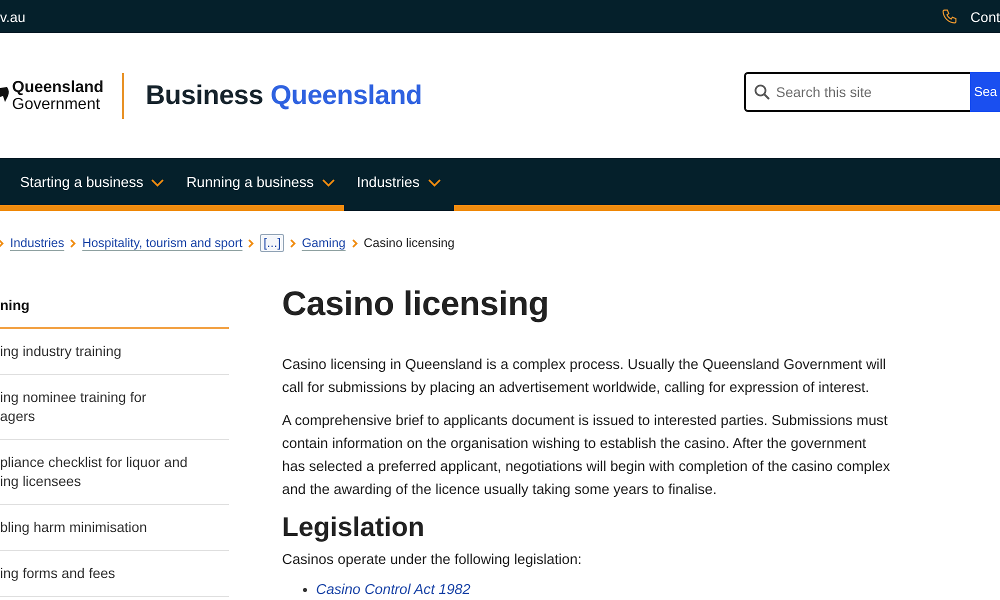 This screenshot has width=1000, height=600. What do you see at coordinates (586, 456) in the screenshot?
I see `paragraph: A comprehensive brief to applicants document is issued to interested parties. Submissions must contain information on the organisation wishing to establish the casino. After the government has selected a preferred applicant, negotiations will begin with completion of the casino complex and the awarding of the licence usually taking some years to finalise.` at bounding box center [586, 456].